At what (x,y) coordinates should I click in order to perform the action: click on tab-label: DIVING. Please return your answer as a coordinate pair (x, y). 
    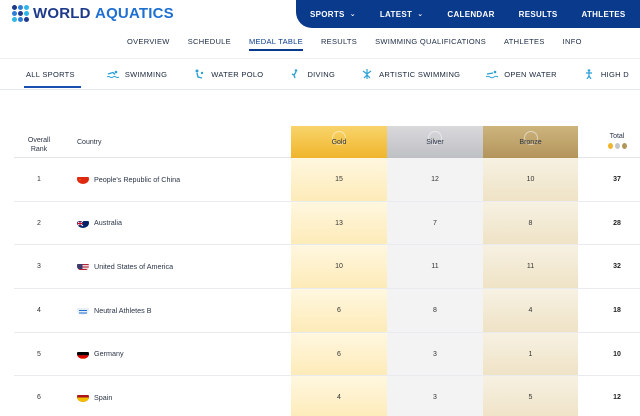
    Looking at the image, I should click on (321, 74).